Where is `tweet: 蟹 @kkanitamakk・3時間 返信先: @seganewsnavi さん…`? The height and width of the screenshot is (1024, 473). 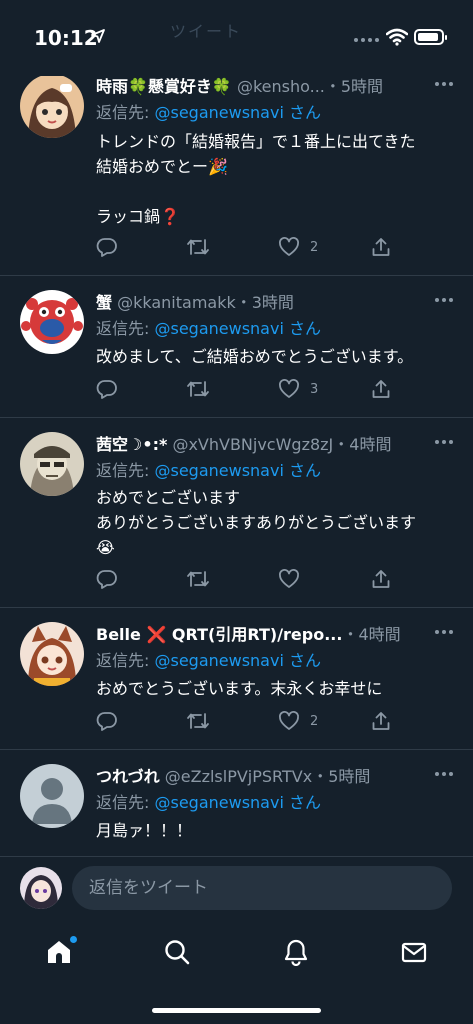
tweet: 蟹 @kkanitamakk・3時間 返信先: @seganewsnavi さん… is located at coordinates (236, 347).